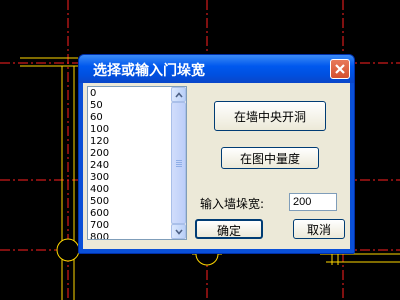 Image resolution: width=400 pixels, height=300 pixels. Describe the element at coordinates (229, 229) in the screenshot. I see `ok-button: 确定` at that location.